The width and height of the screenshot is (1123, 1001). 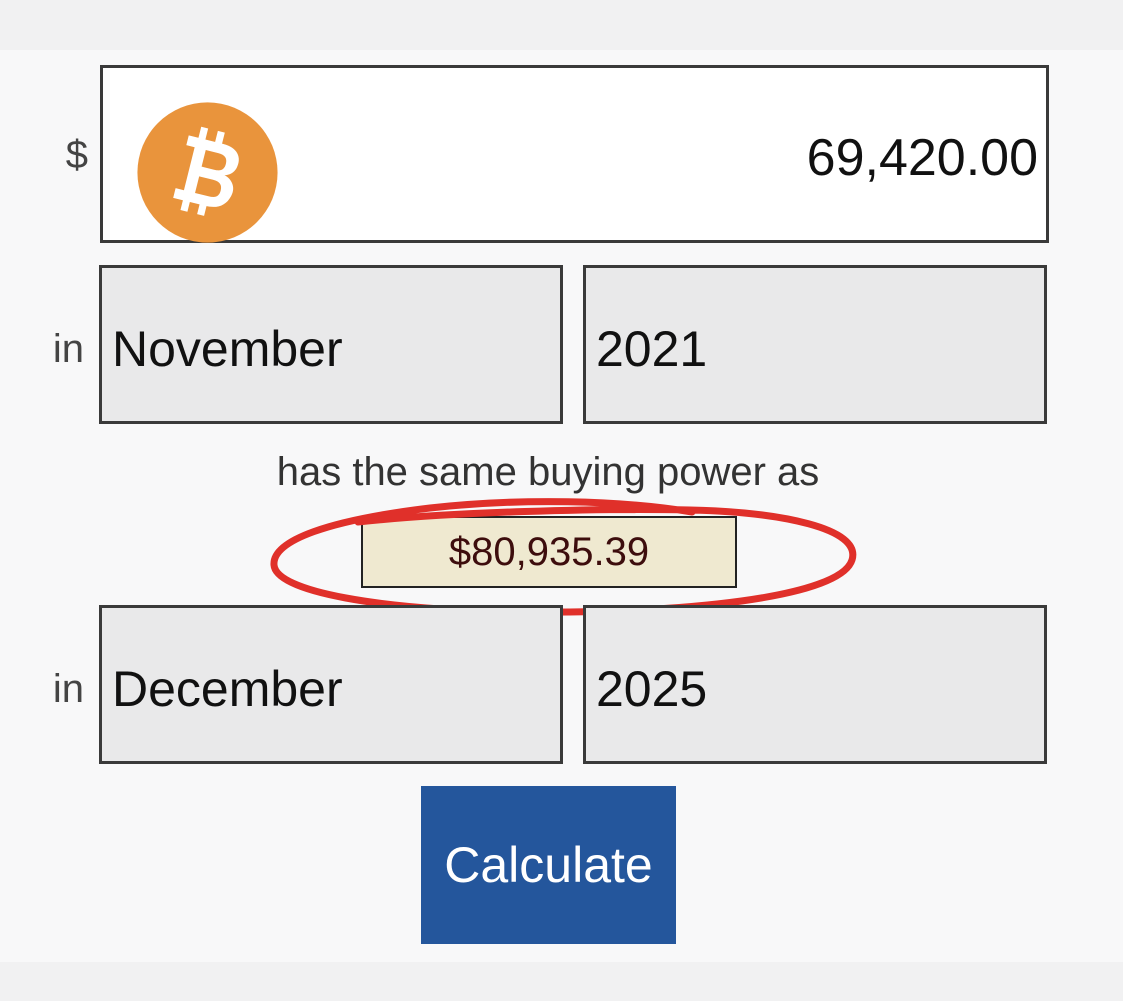 What do you see at coordinates (549, 552) in the screenshot?
I see `result-value: $80,935.39` at bounding box center [549, 552].